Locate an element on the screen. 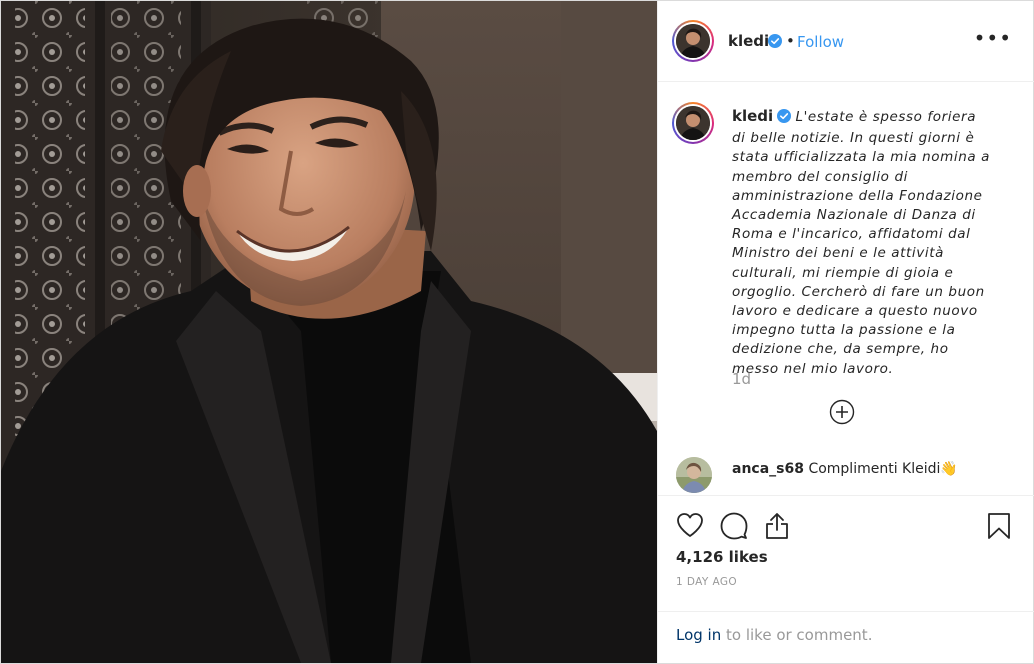 The image size is (1034, 664). plus-circle-icon is located at coordinates (842, 412).